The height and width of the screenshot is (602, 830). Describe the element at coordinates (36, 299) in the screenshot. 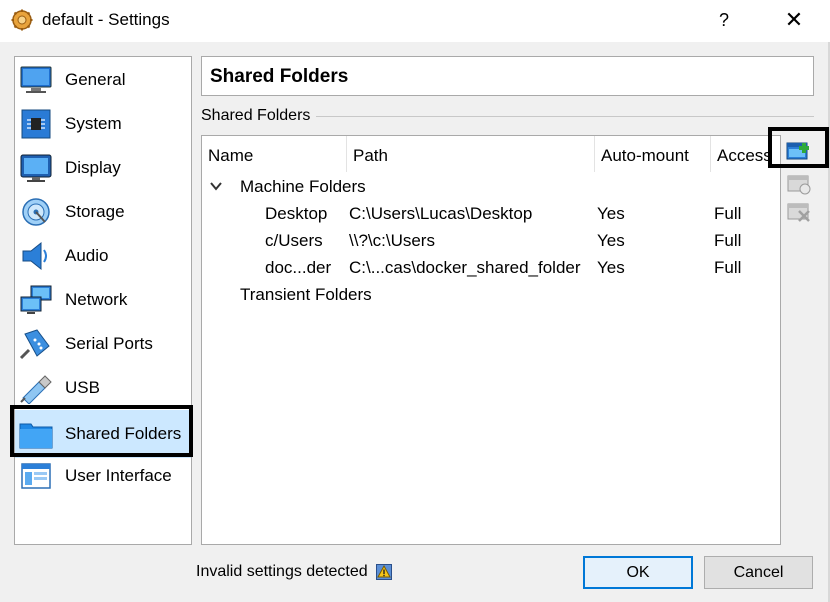

I see `network-icon` at that location.